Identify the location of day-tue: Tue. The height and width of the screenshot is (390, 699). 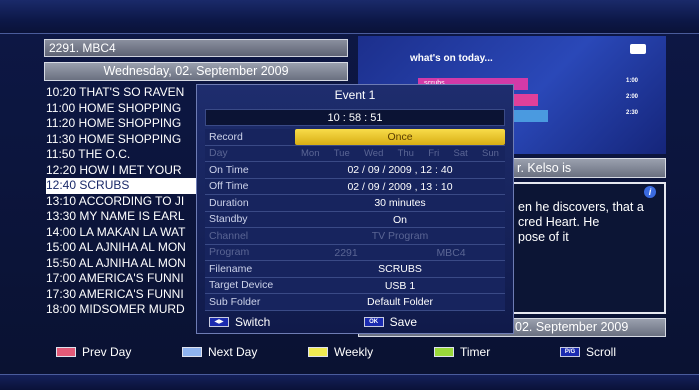
(341, 153).